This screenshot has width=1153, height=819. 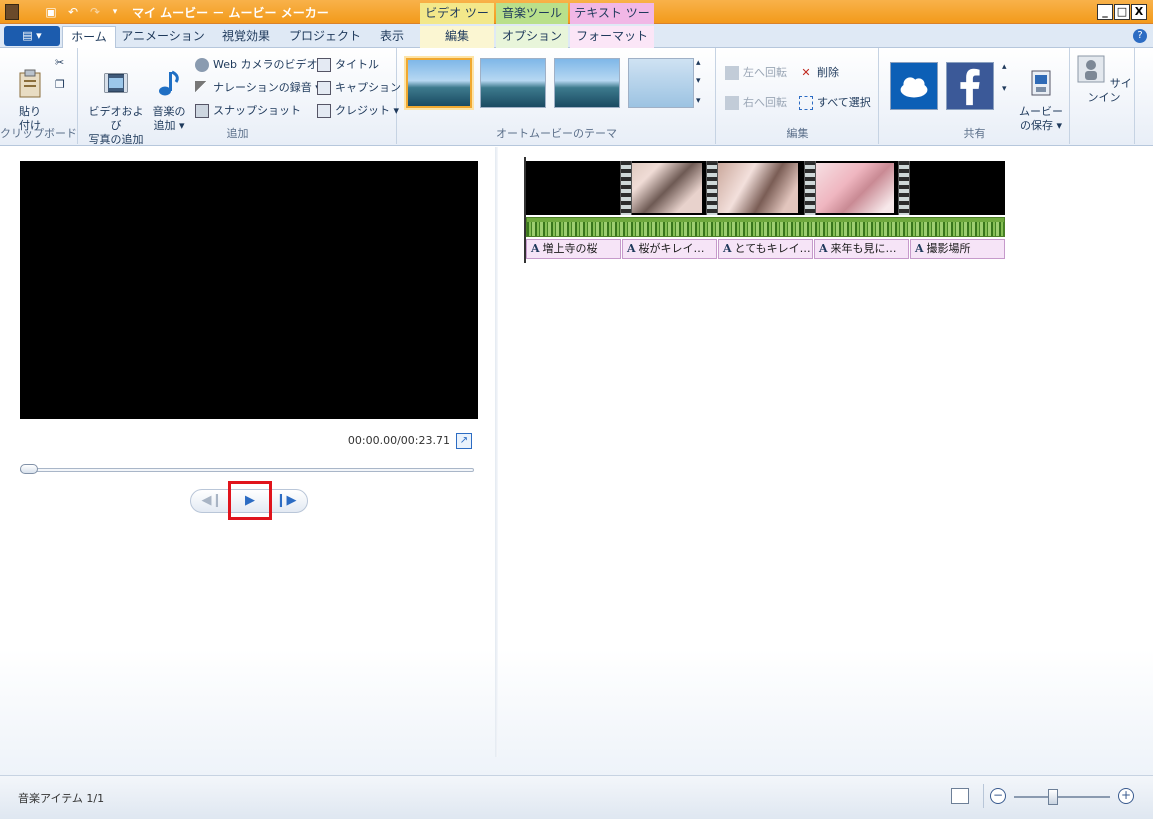 I want to click on video-clip-strip, so click(x=765, y=188).